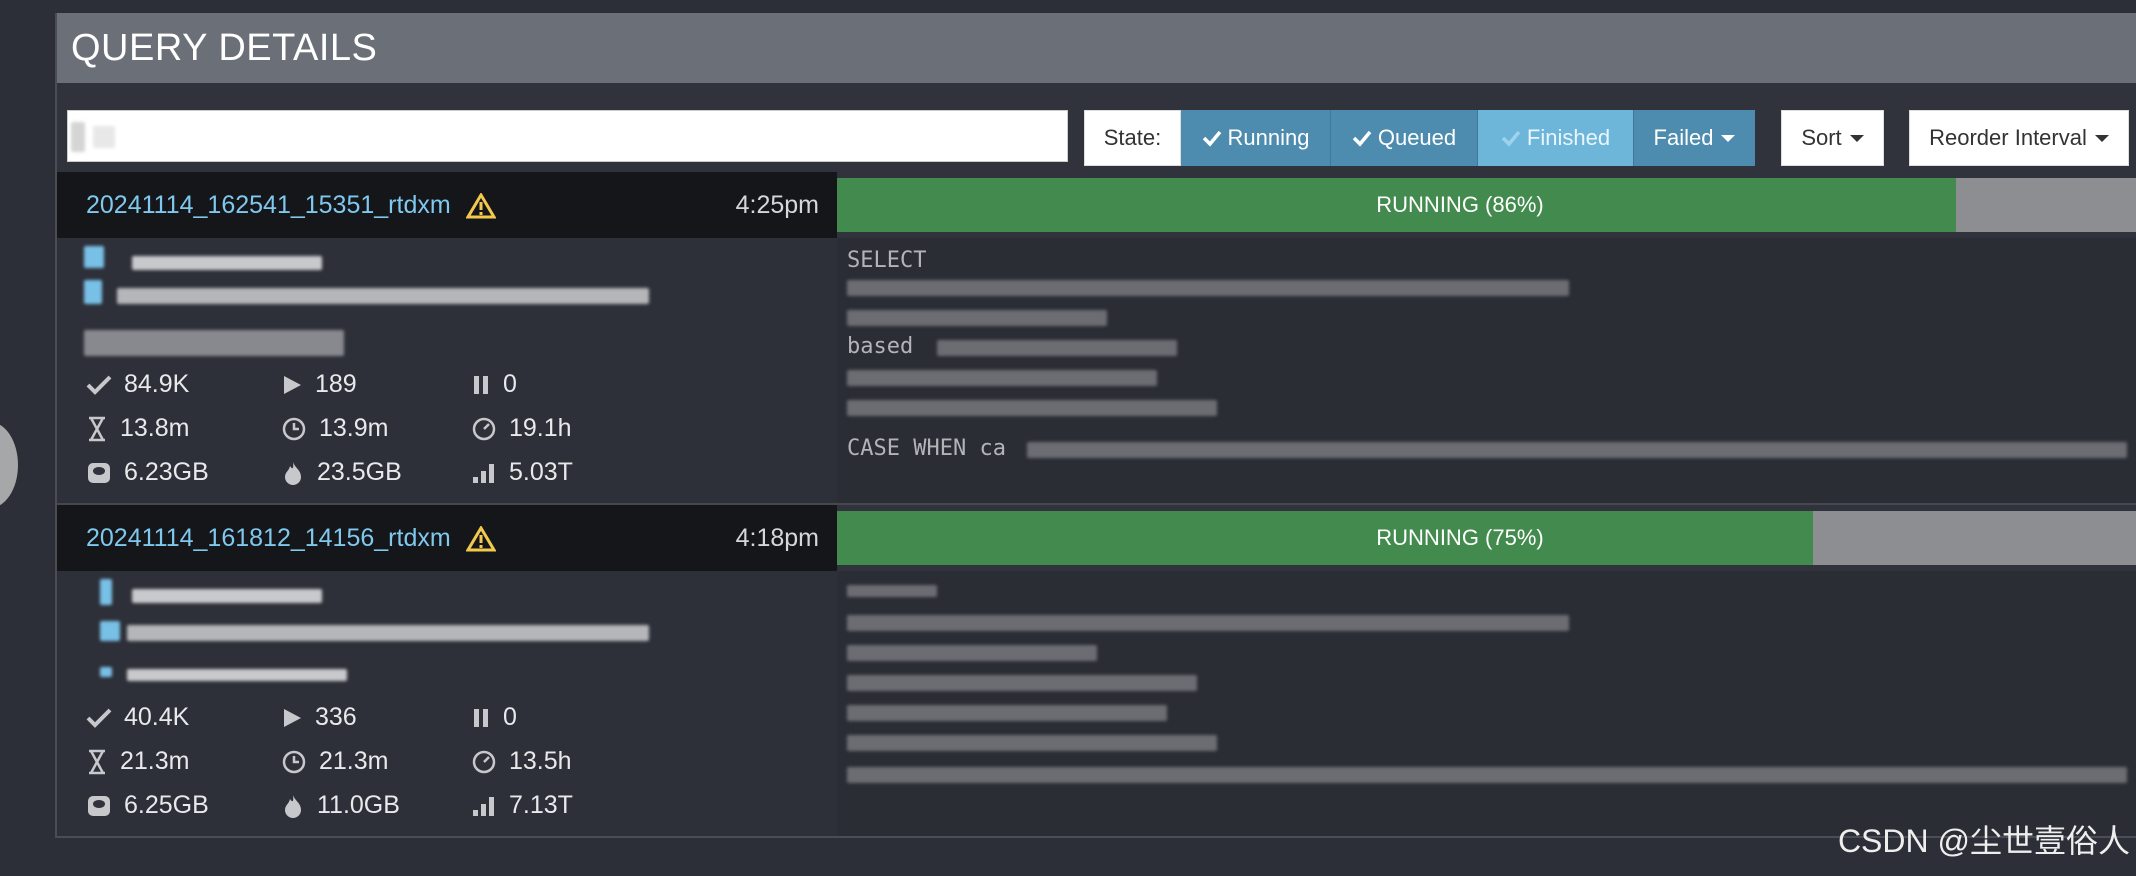  I want to click on stat-value: 23.5GB, so click(359, 472).